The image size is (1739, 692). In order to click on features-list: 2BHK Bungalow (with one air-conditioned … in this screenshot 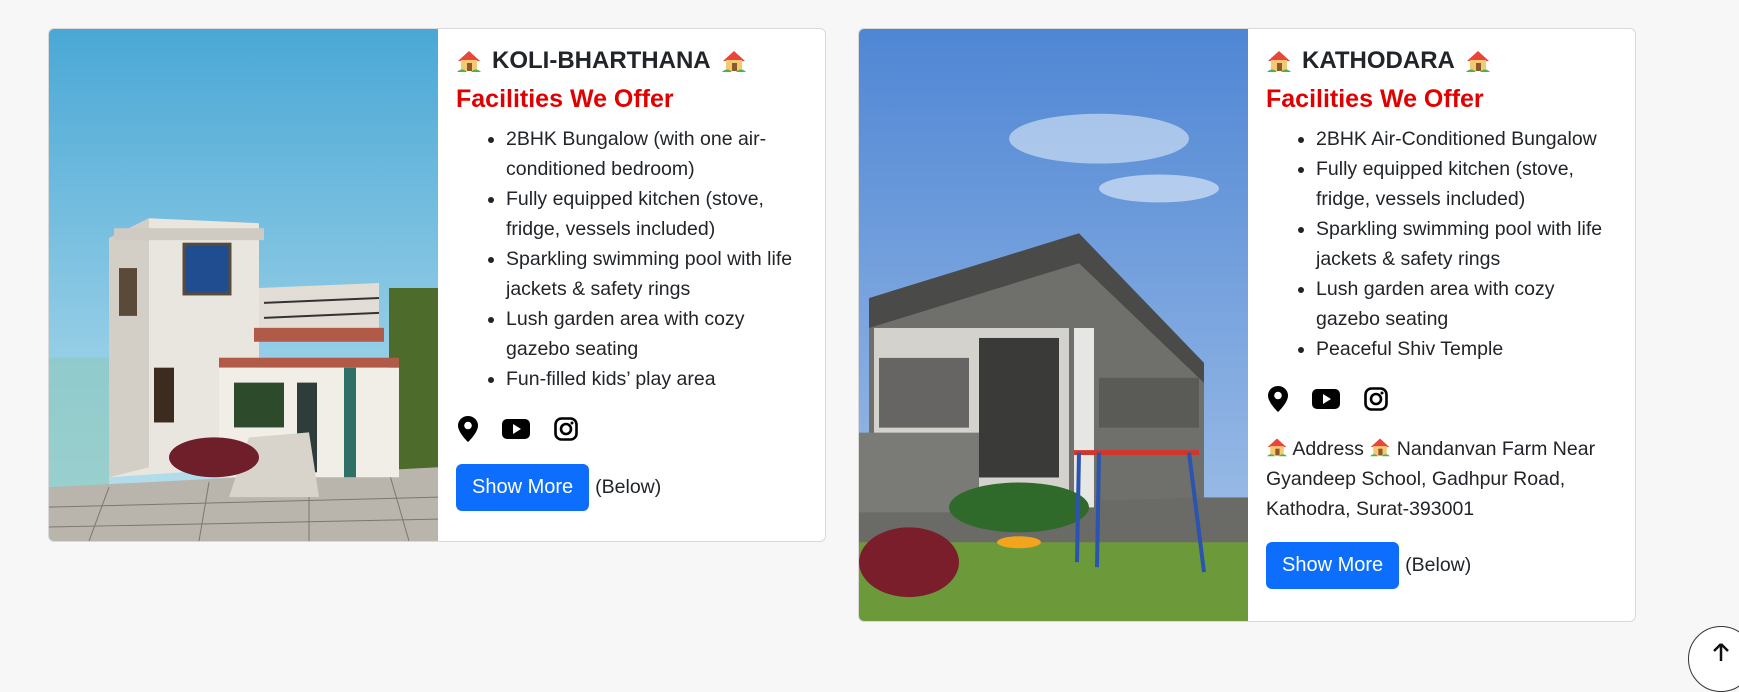, I will do `click(631, 259)`.